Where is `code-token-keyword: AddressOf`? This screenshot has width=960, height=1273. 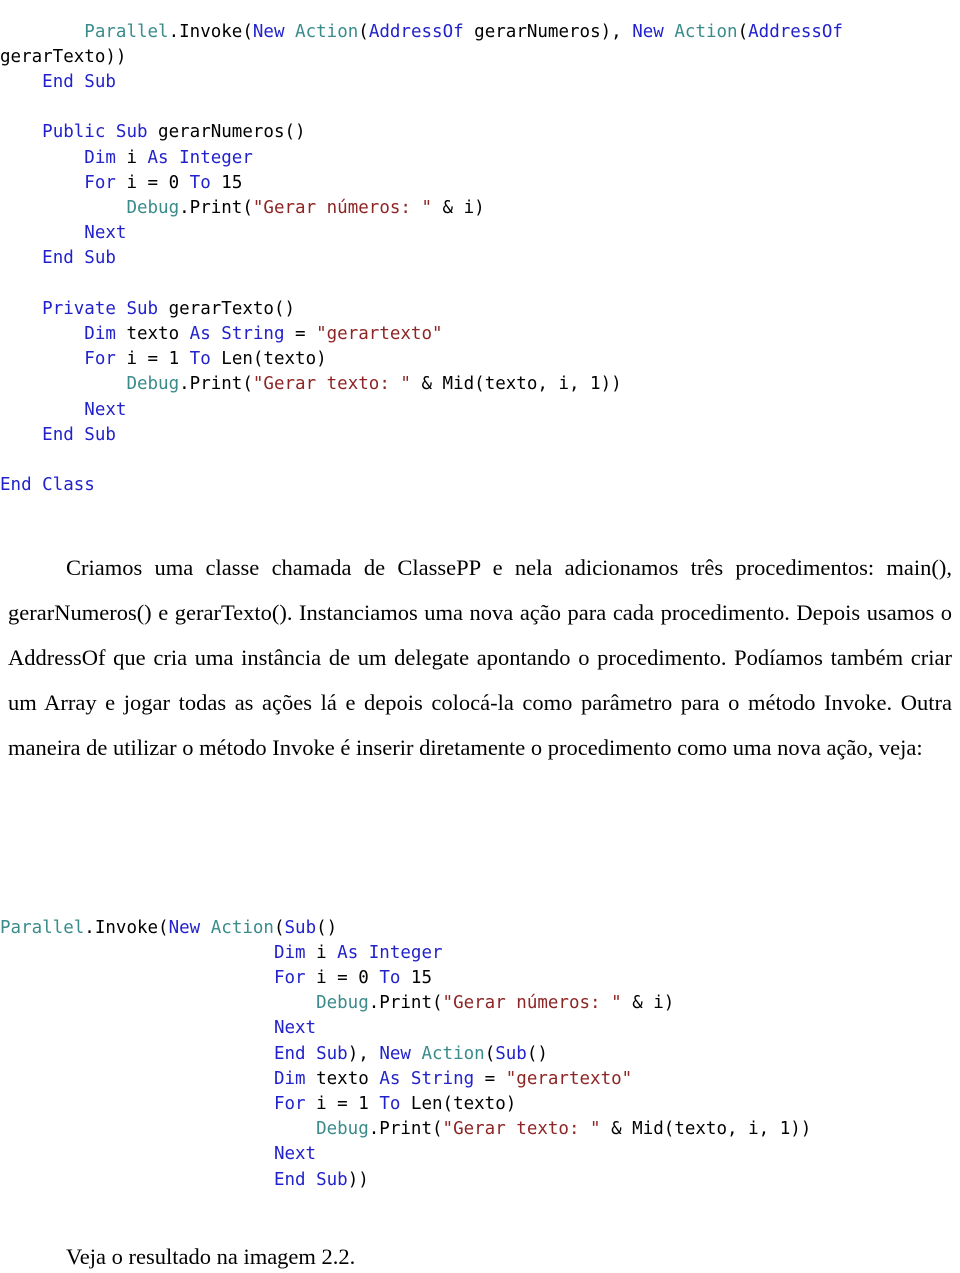
code-token-keyword: AddressOf is located at coordinates (795, 31).